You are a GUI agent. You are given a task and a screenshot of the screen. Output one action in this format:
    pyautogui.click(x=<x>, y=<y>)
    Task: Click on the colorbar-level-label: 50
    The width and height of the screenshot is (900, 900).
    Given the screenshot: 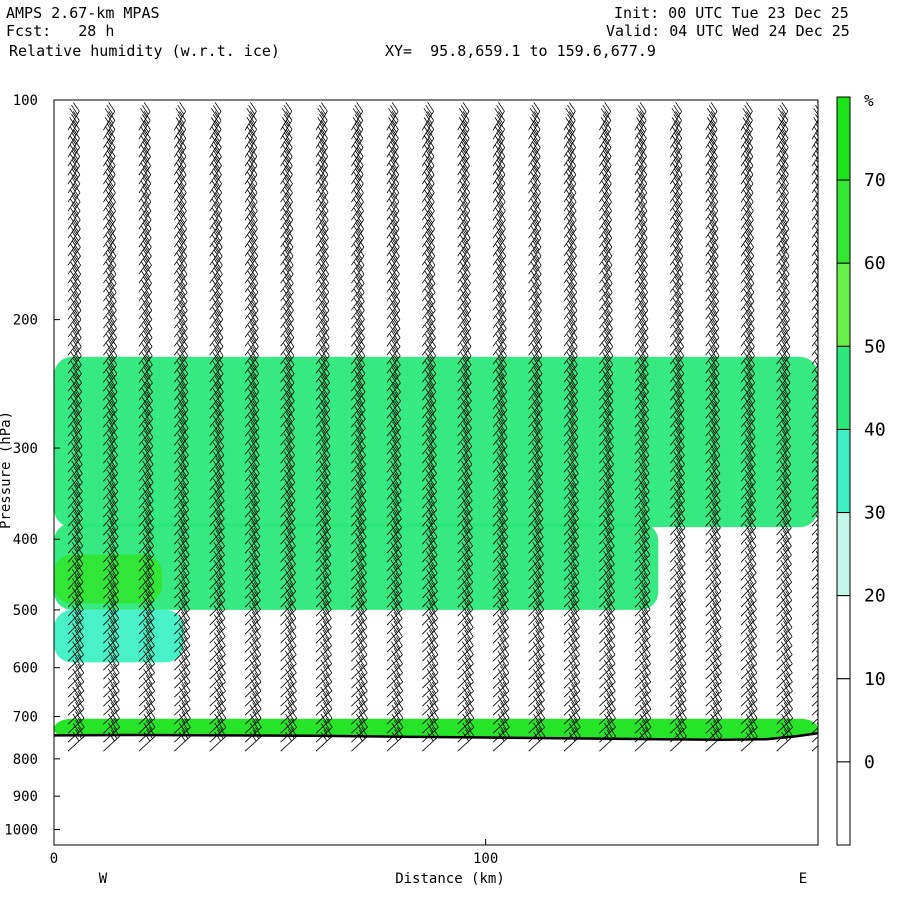 What is the action you would take?
    pyautogui.click(x=875, y=346)
    